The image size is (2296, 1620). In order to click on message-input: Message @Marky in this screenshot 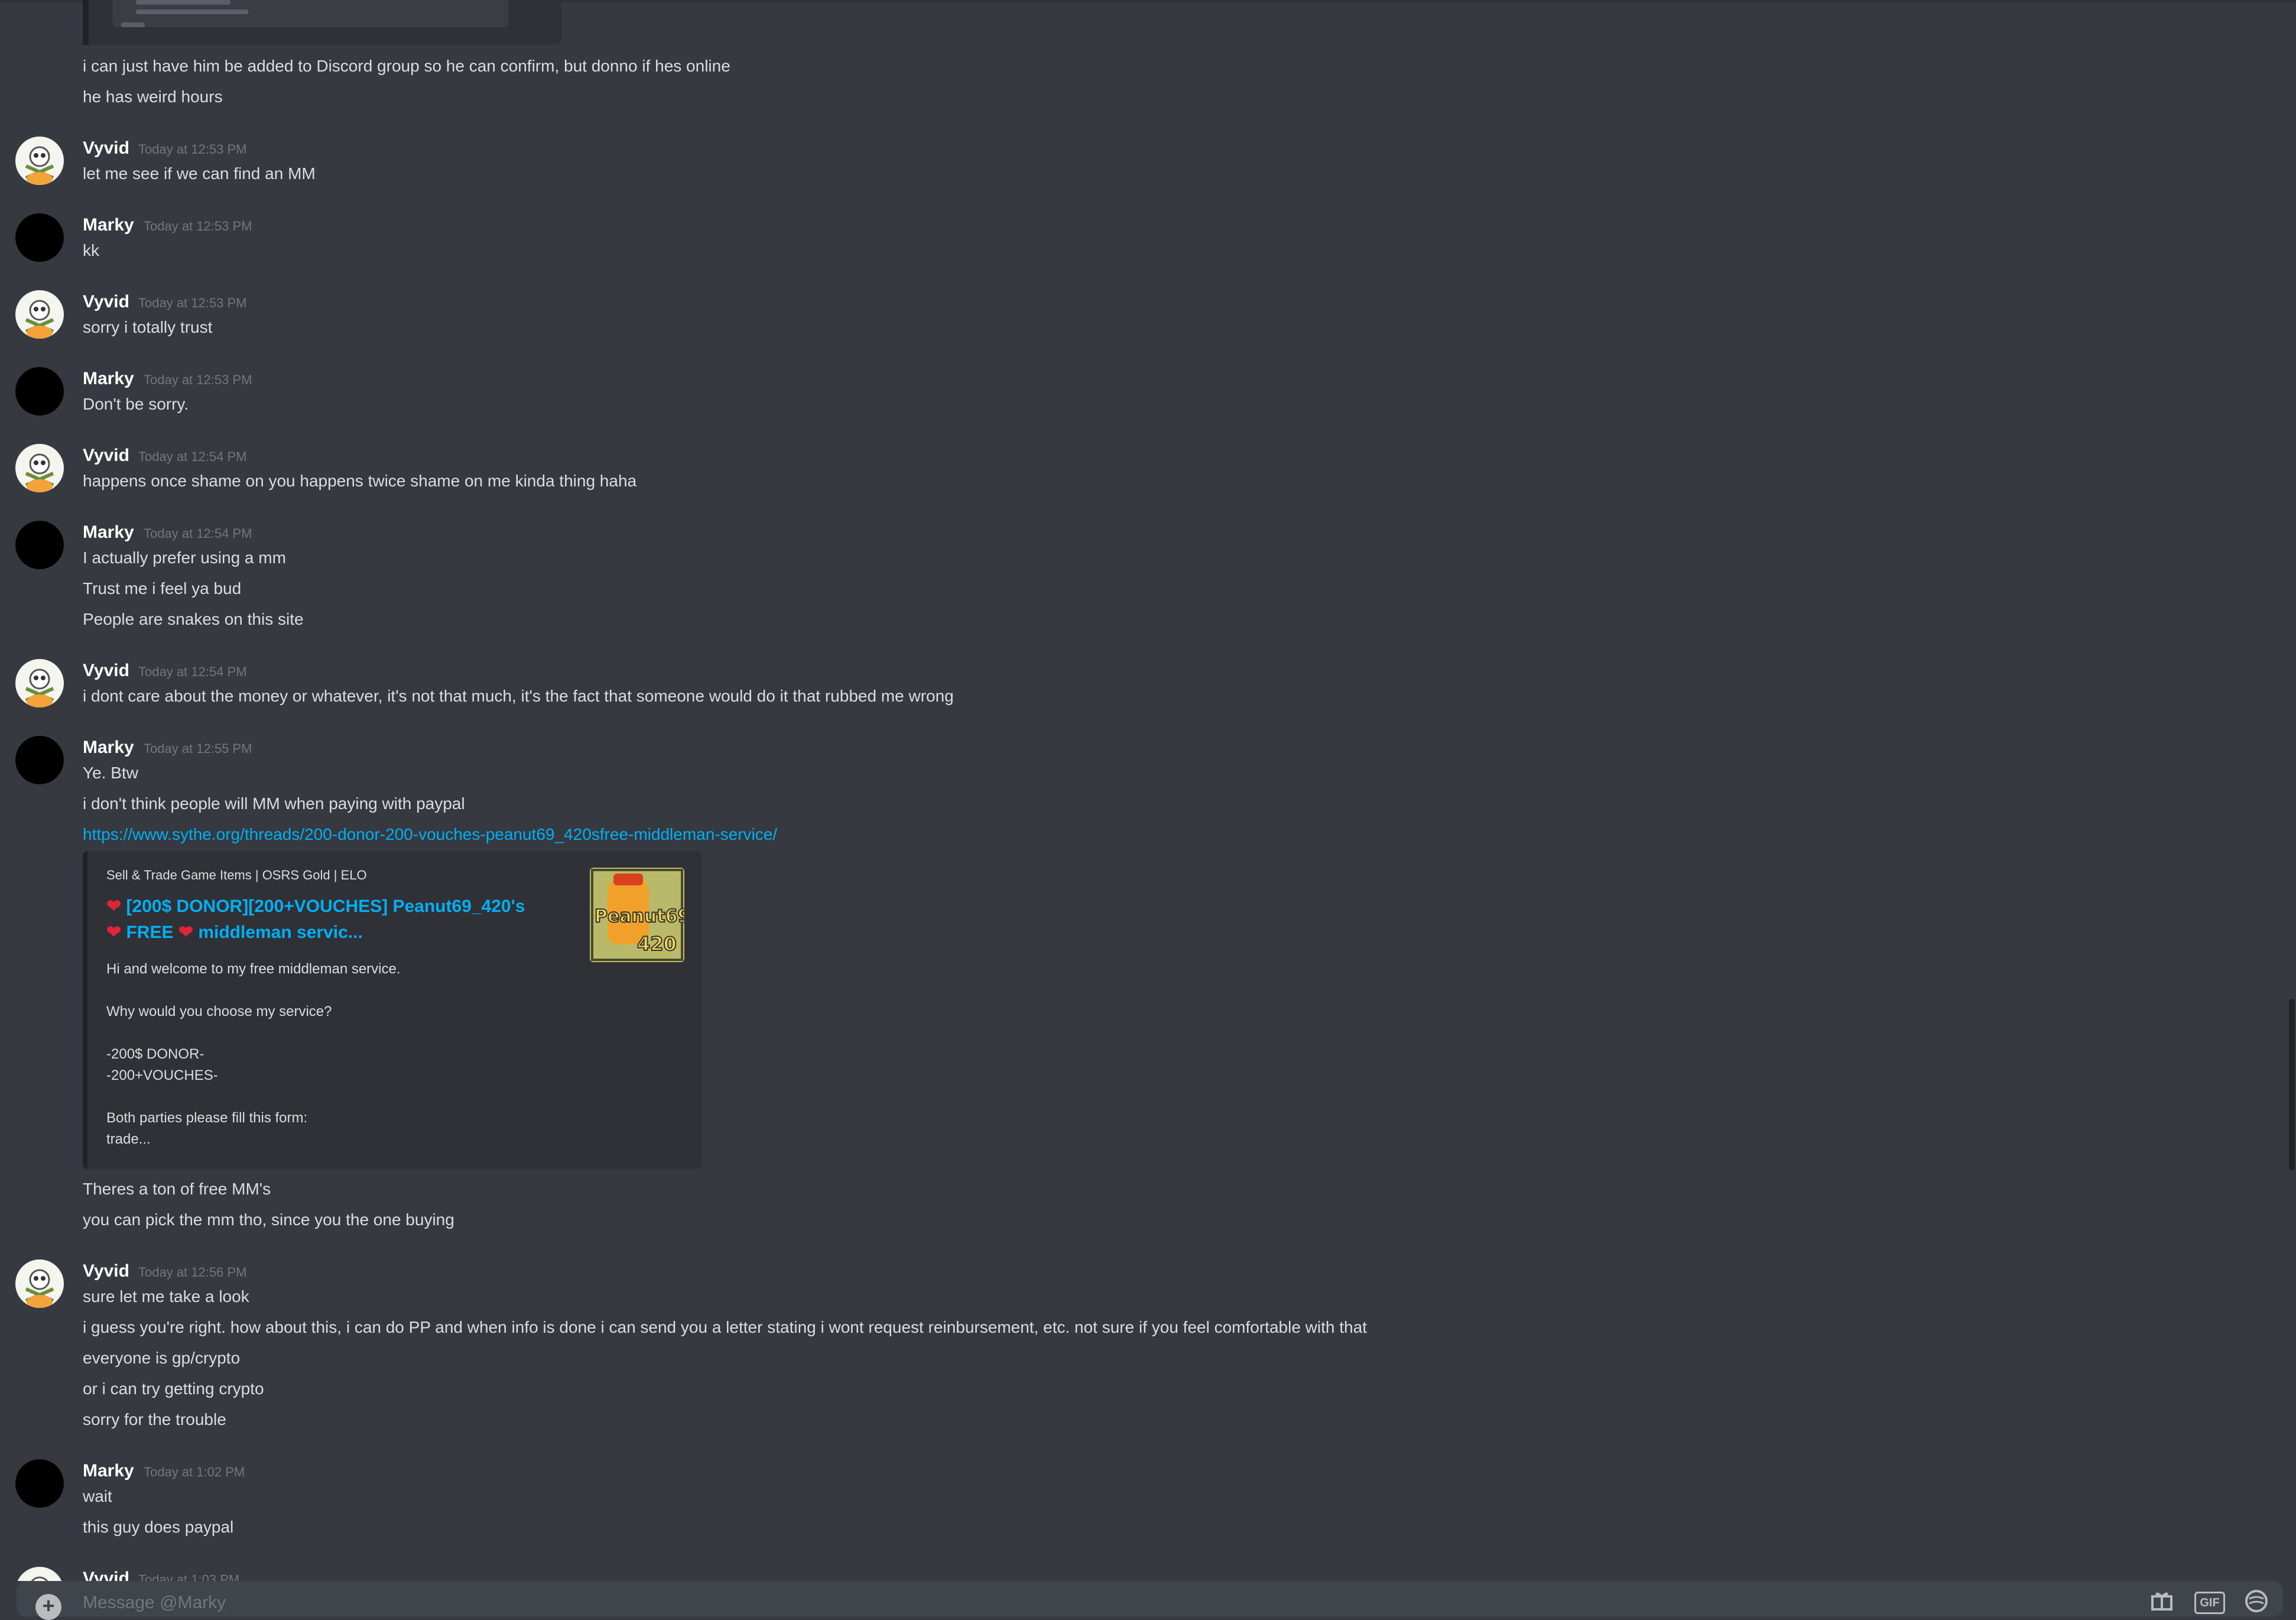, I will do `click(154, 1603)`.